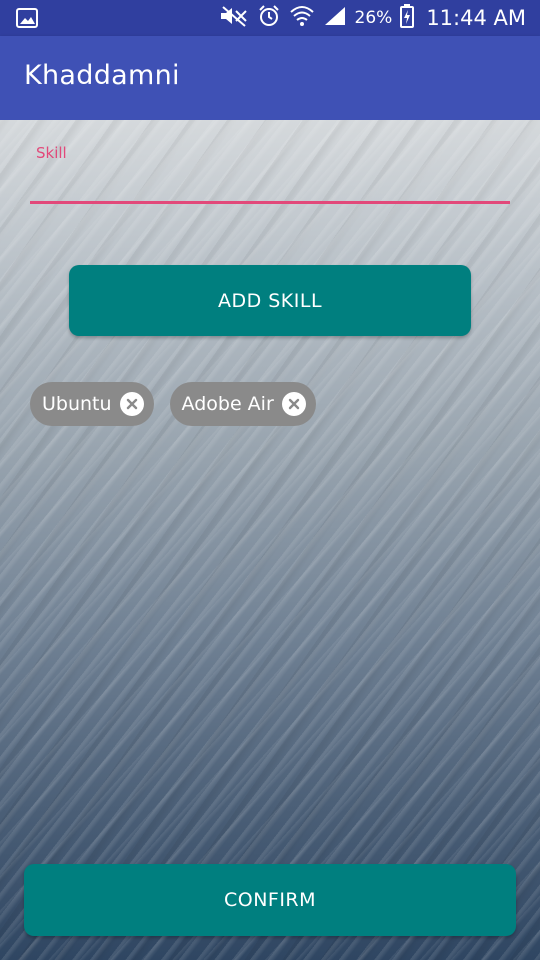 The height and width of the screenshot is (960, 540). What do you see at coordinates (476, 18) in the screenshot?
I see `clock: 11:44 AM` at bounding box center [476, 18].